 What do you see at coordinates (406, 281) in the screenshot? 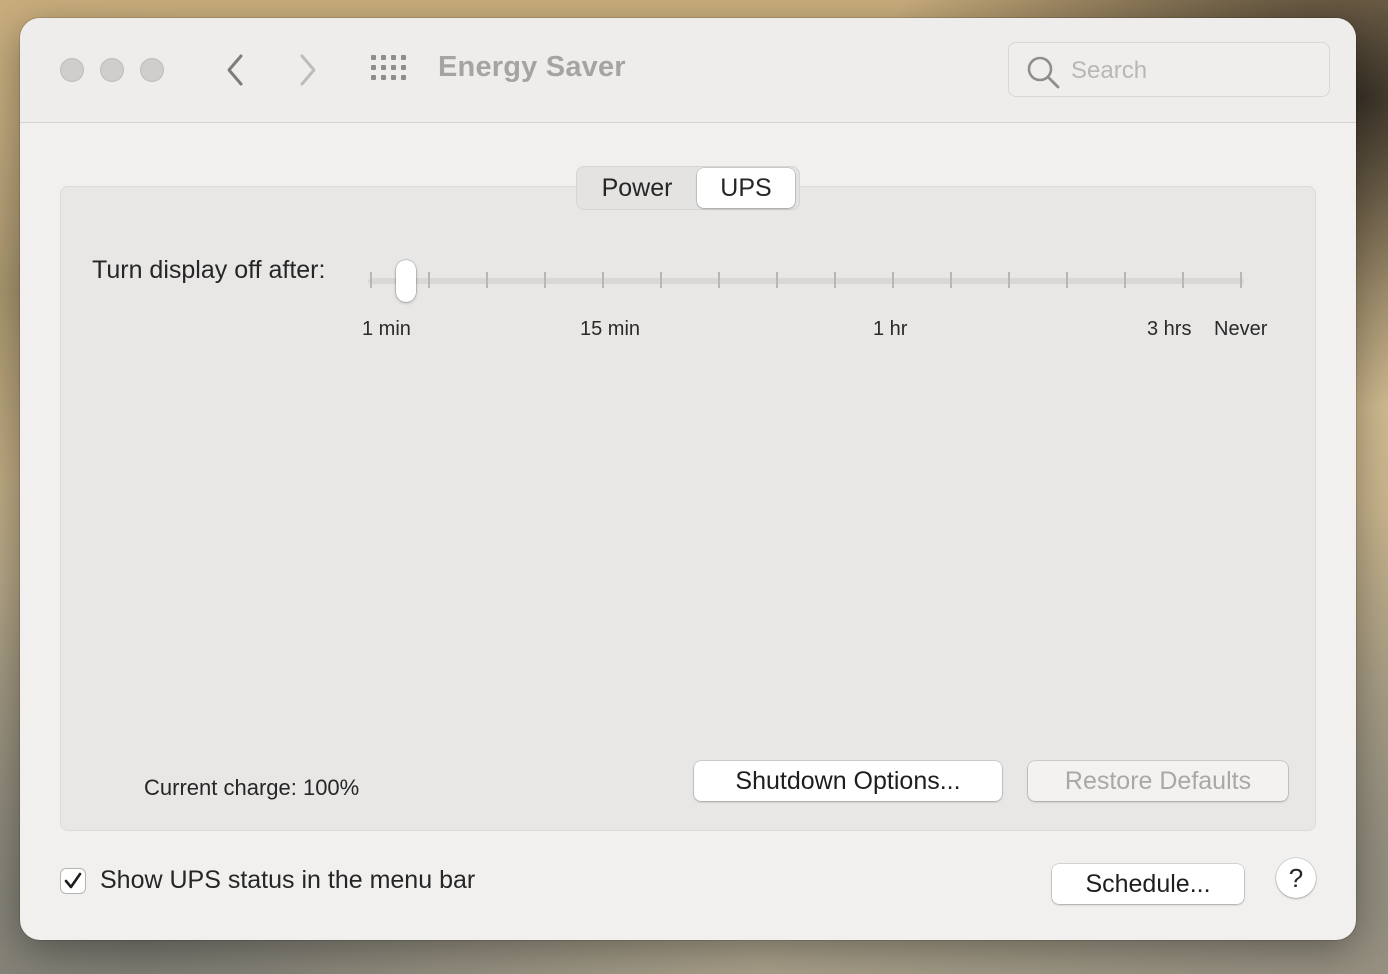
I see `slider-thumb` at bounding box center [406, 281].